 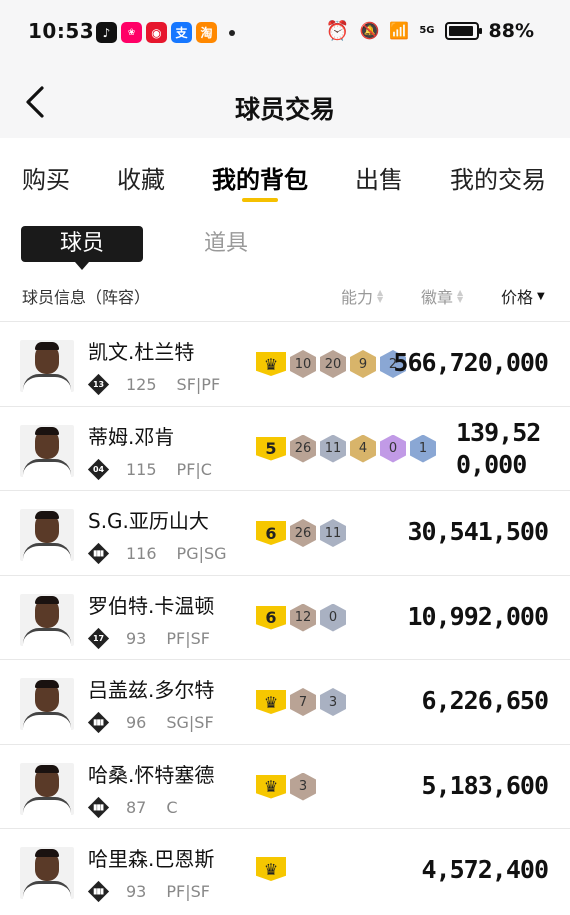 I want to click on player-rating: 96, so click(x=136, y=722).